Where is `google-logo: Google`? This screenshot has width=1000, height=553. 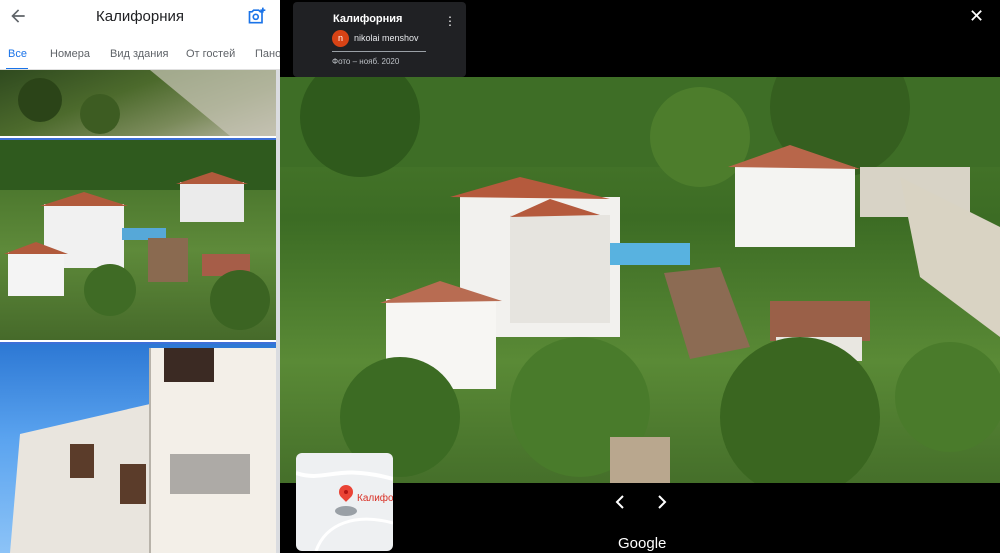
google-logo: Google is located at coordinates (642, 543).